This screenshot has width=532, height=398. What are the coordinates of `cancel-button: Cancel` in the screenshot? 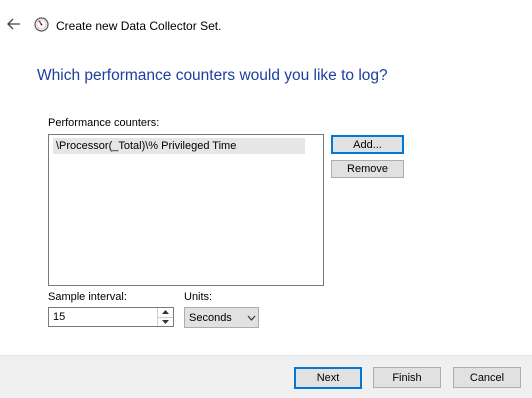 It's located at (487, 377).